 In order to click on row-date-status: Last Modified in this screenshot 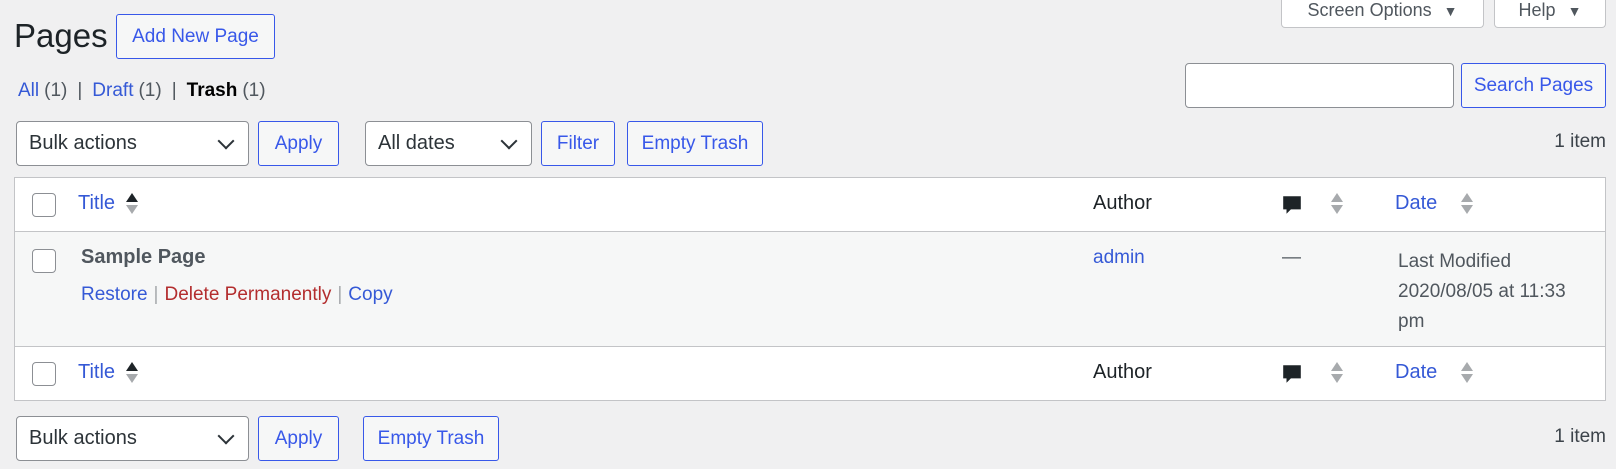, I will do `click(1455, 261)`.